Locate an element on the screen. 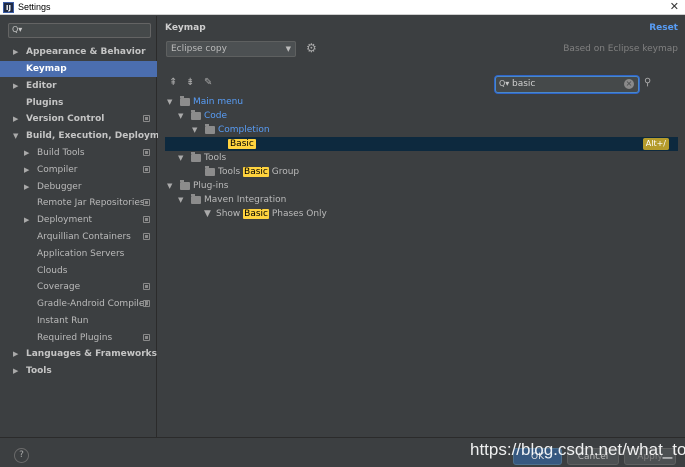 The height and width of the screenshot is (467, 685). apply-button: Apply is located at coordinates (650, 456).